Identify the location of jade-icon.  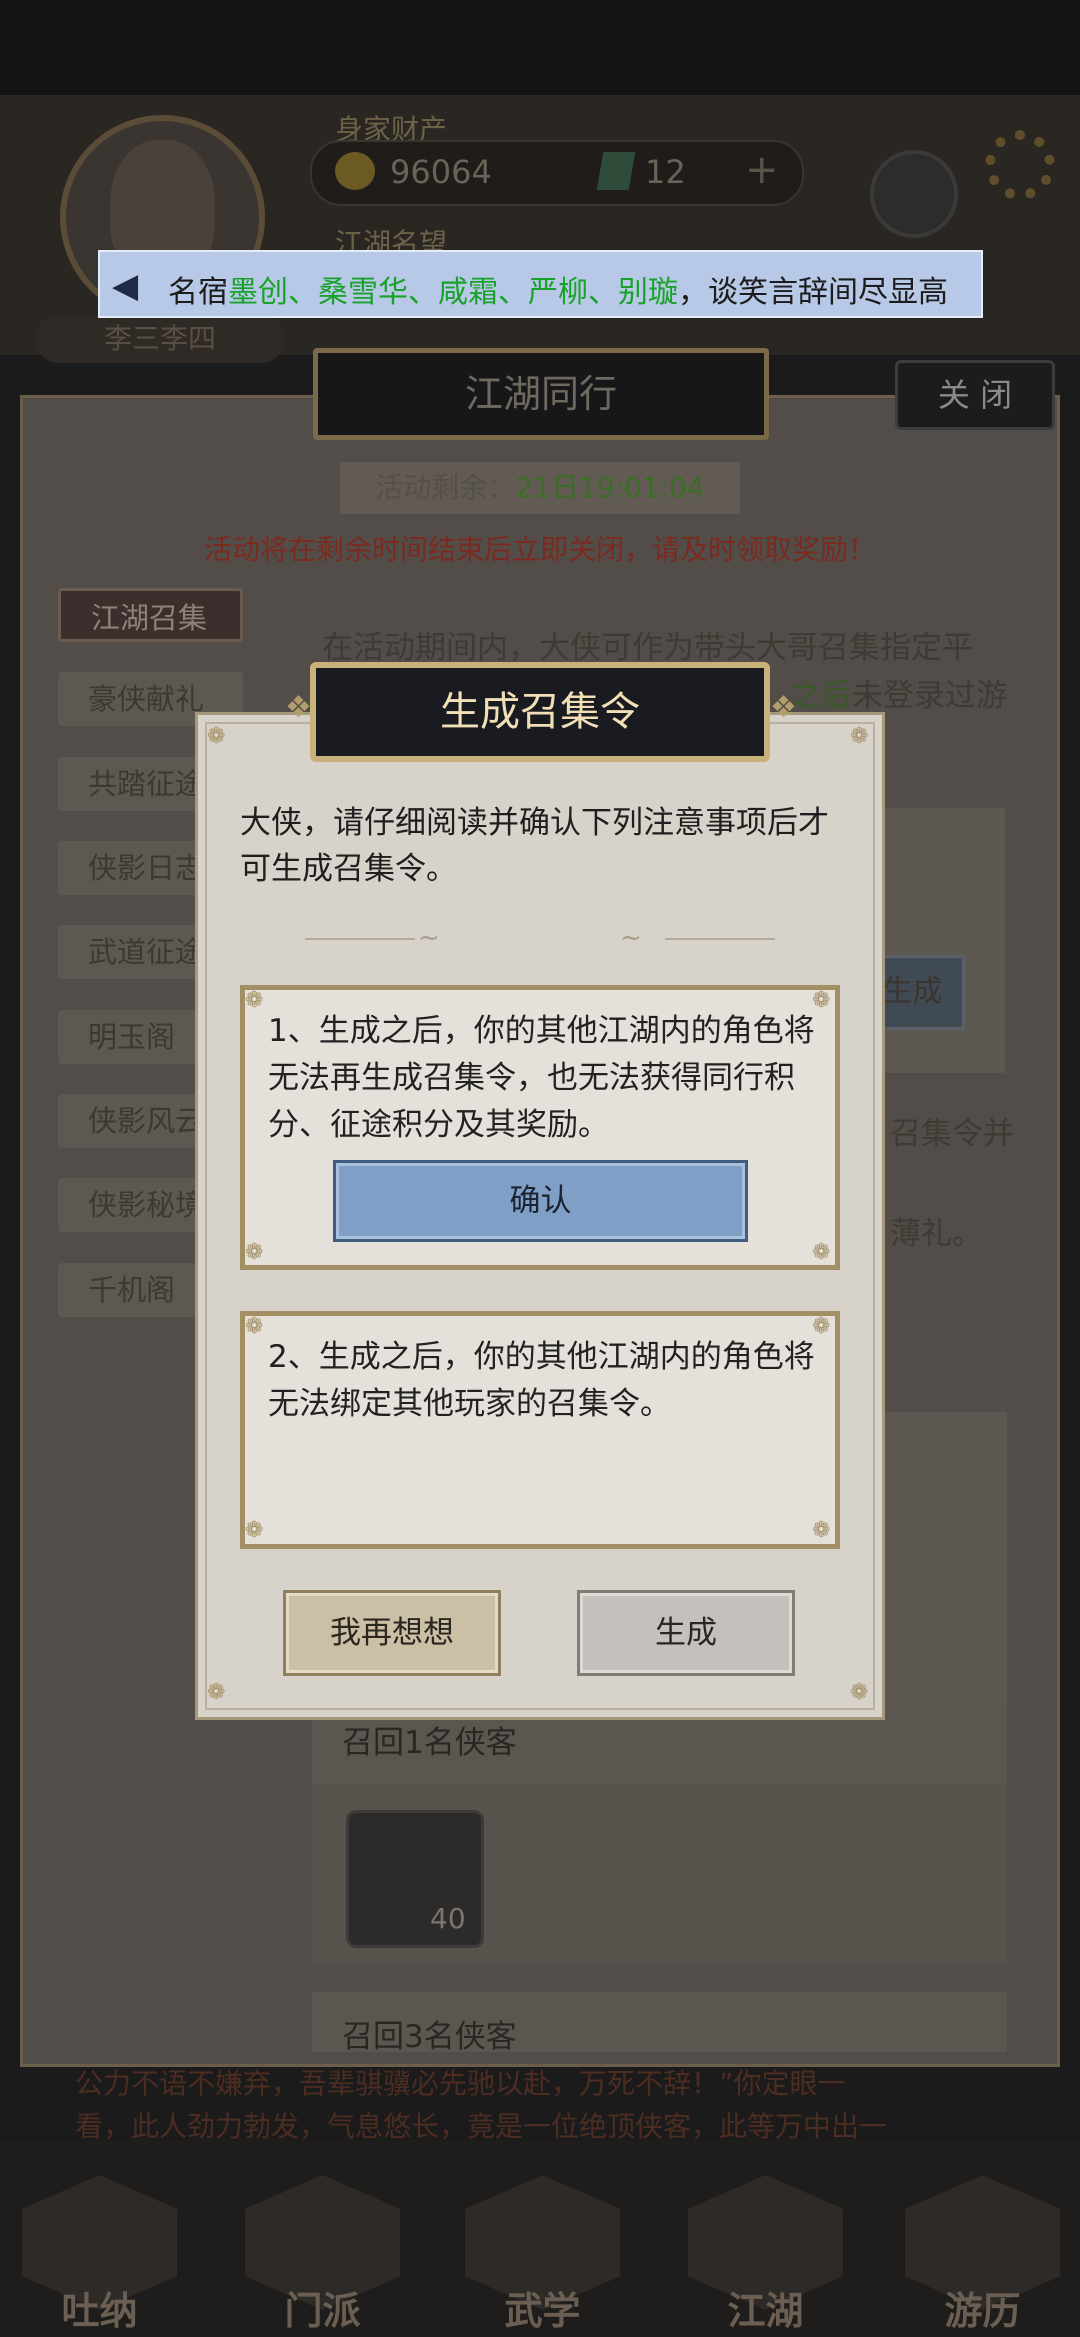
(616, 171).